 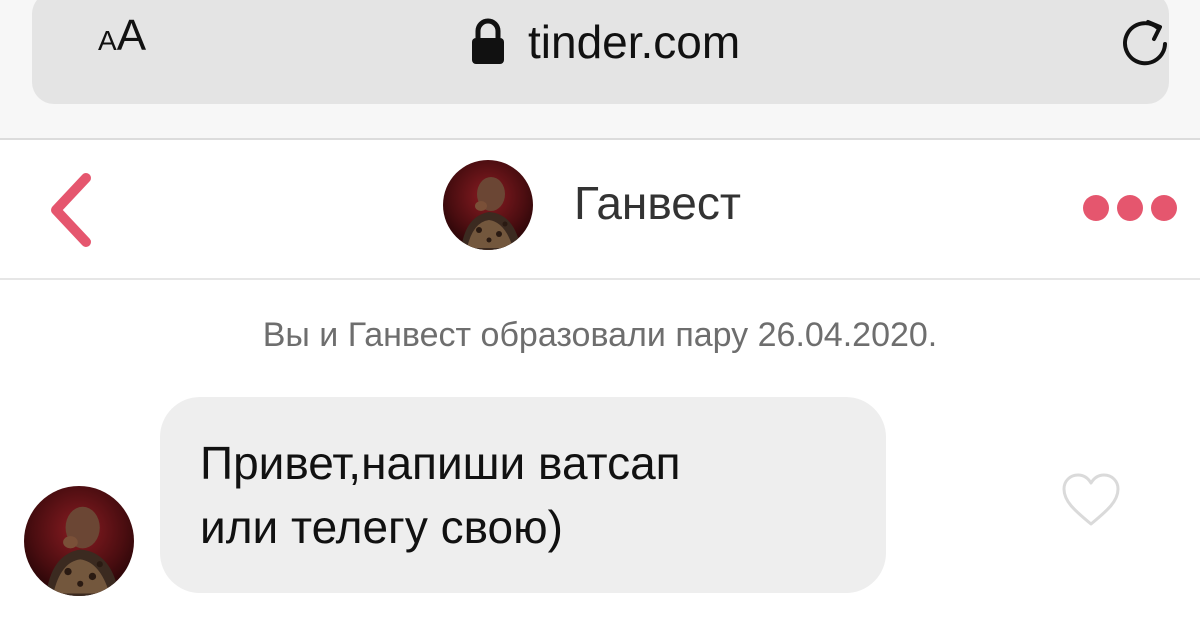 I want to click on message-text-line: или телегу свою), so click(x=381, y=527).